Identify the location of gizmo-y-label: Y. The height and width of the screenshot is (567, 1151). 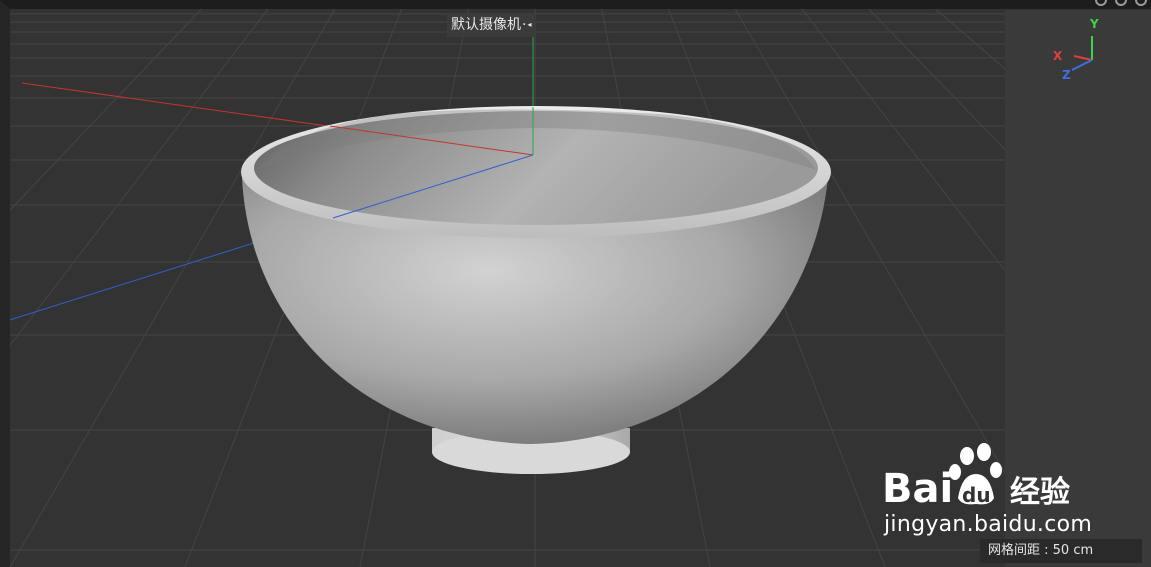
(1094, 24).